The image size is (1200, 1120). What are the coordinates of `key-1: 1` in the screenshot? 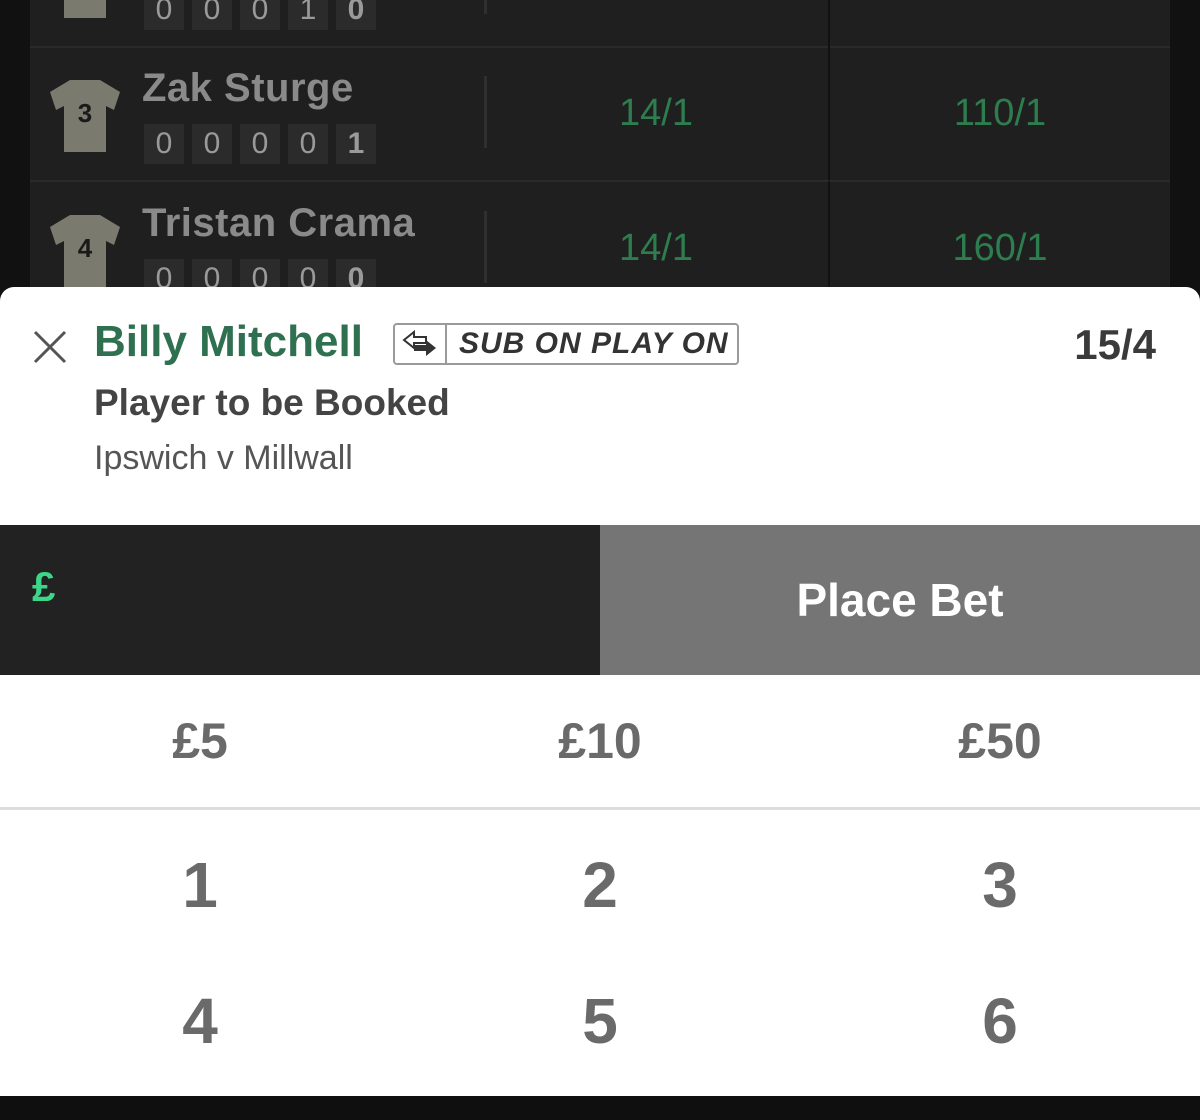 It's located at (200, 916).